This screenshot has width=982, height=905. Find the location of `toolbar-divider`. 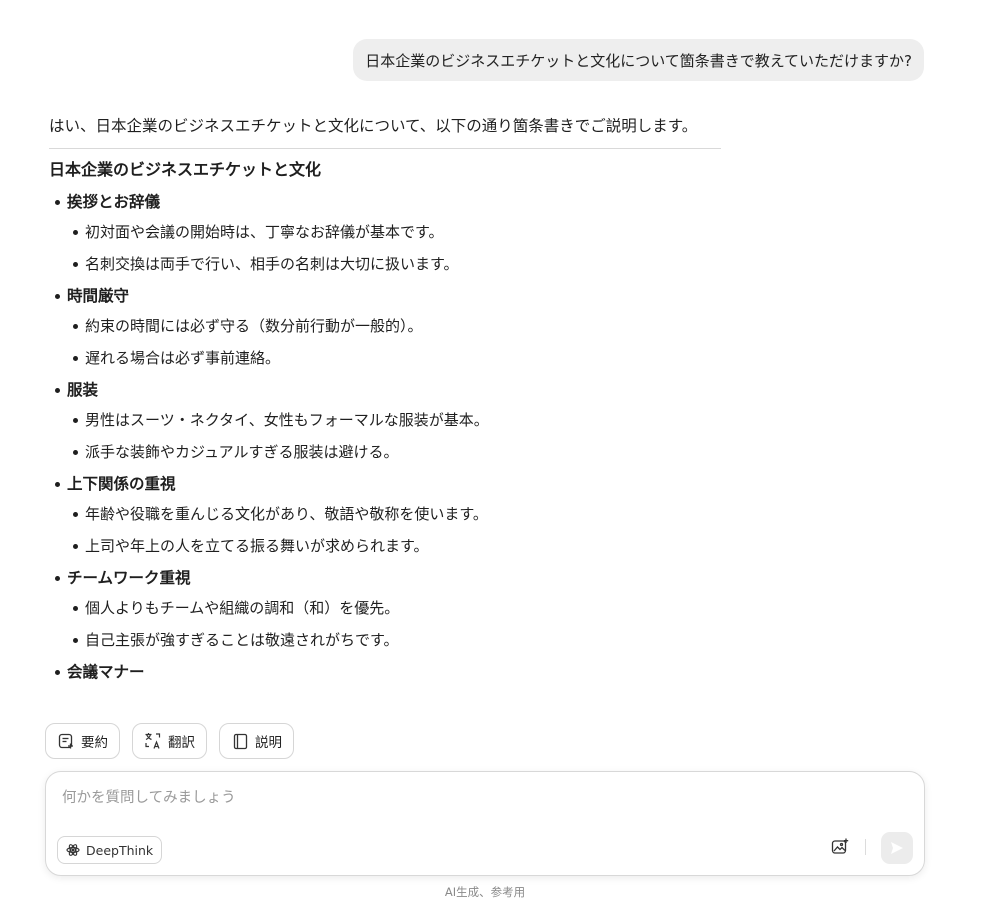

toolbar-divider is located at coordinates (865, 847).